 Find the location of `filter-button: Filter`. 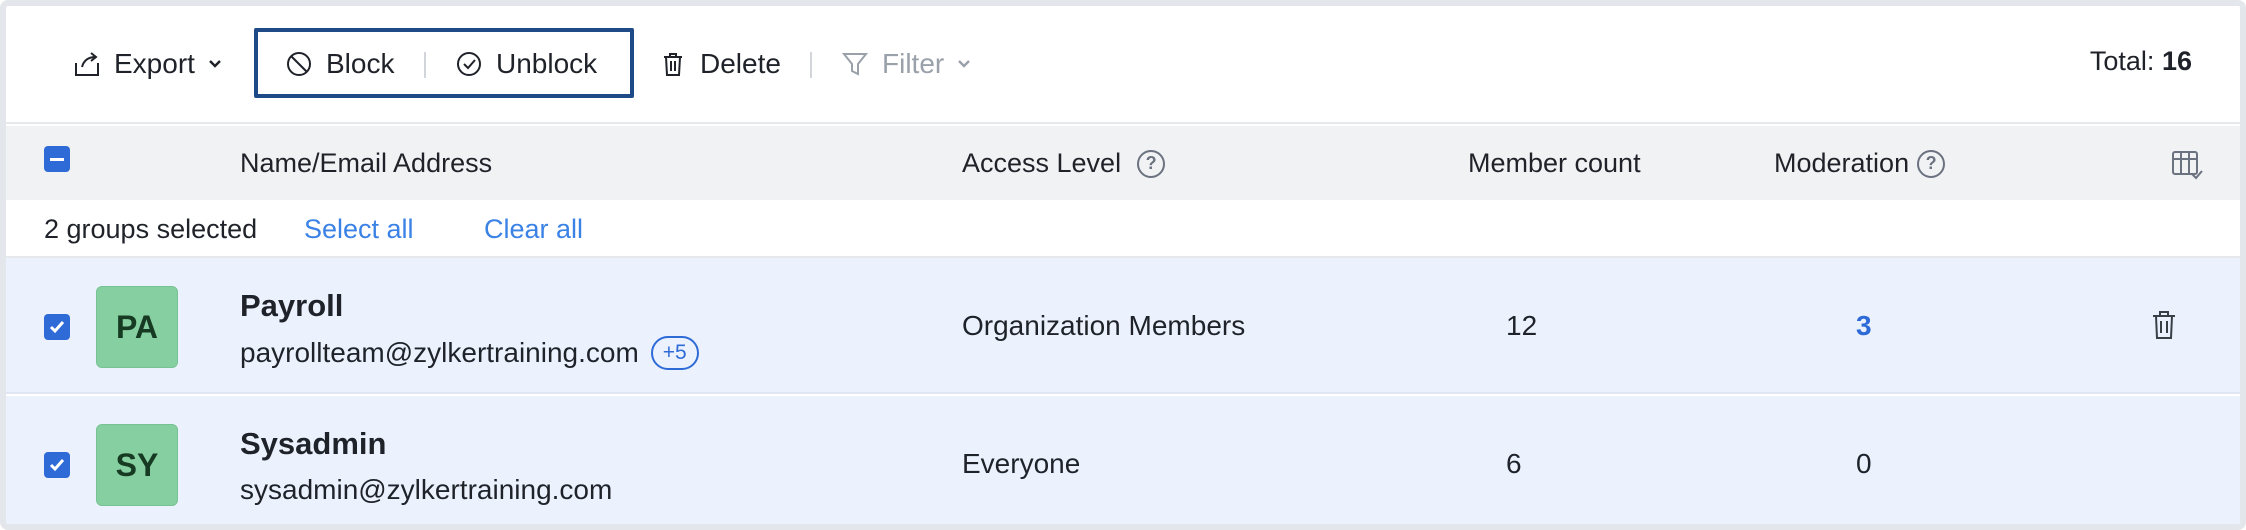

filter-button: Filter is located at coordinates (906, 64).